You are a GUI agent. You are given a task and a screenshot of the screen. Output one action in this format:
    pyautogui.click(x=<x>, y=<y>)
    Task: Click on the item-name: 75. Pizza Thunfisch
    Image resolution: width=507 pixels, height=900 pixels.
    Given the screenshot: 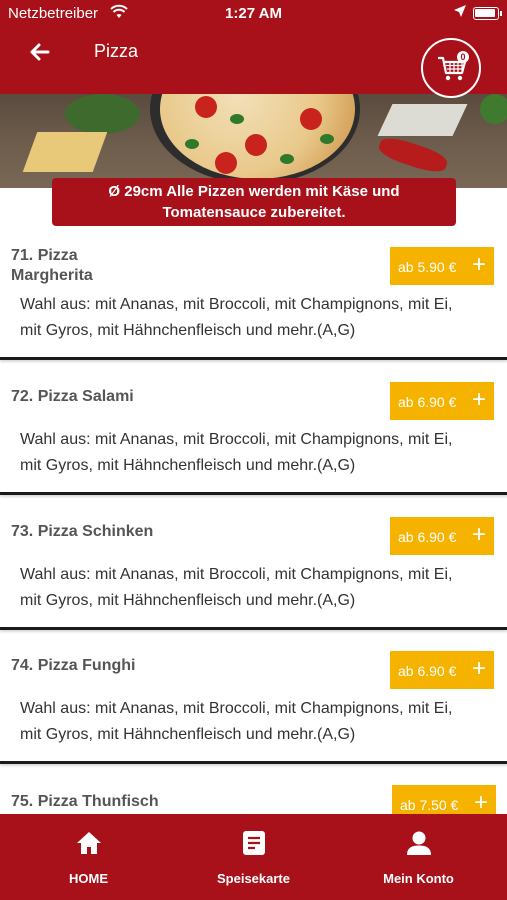 What is the action you would take?
    pyautogui.click(x=85, y=801)
    